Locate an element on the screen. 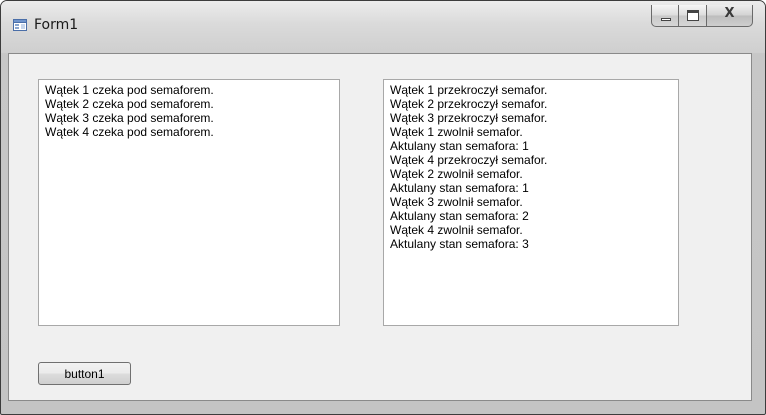 The image size is (766, 415). minimize-button is located at coordinates (665, 16).